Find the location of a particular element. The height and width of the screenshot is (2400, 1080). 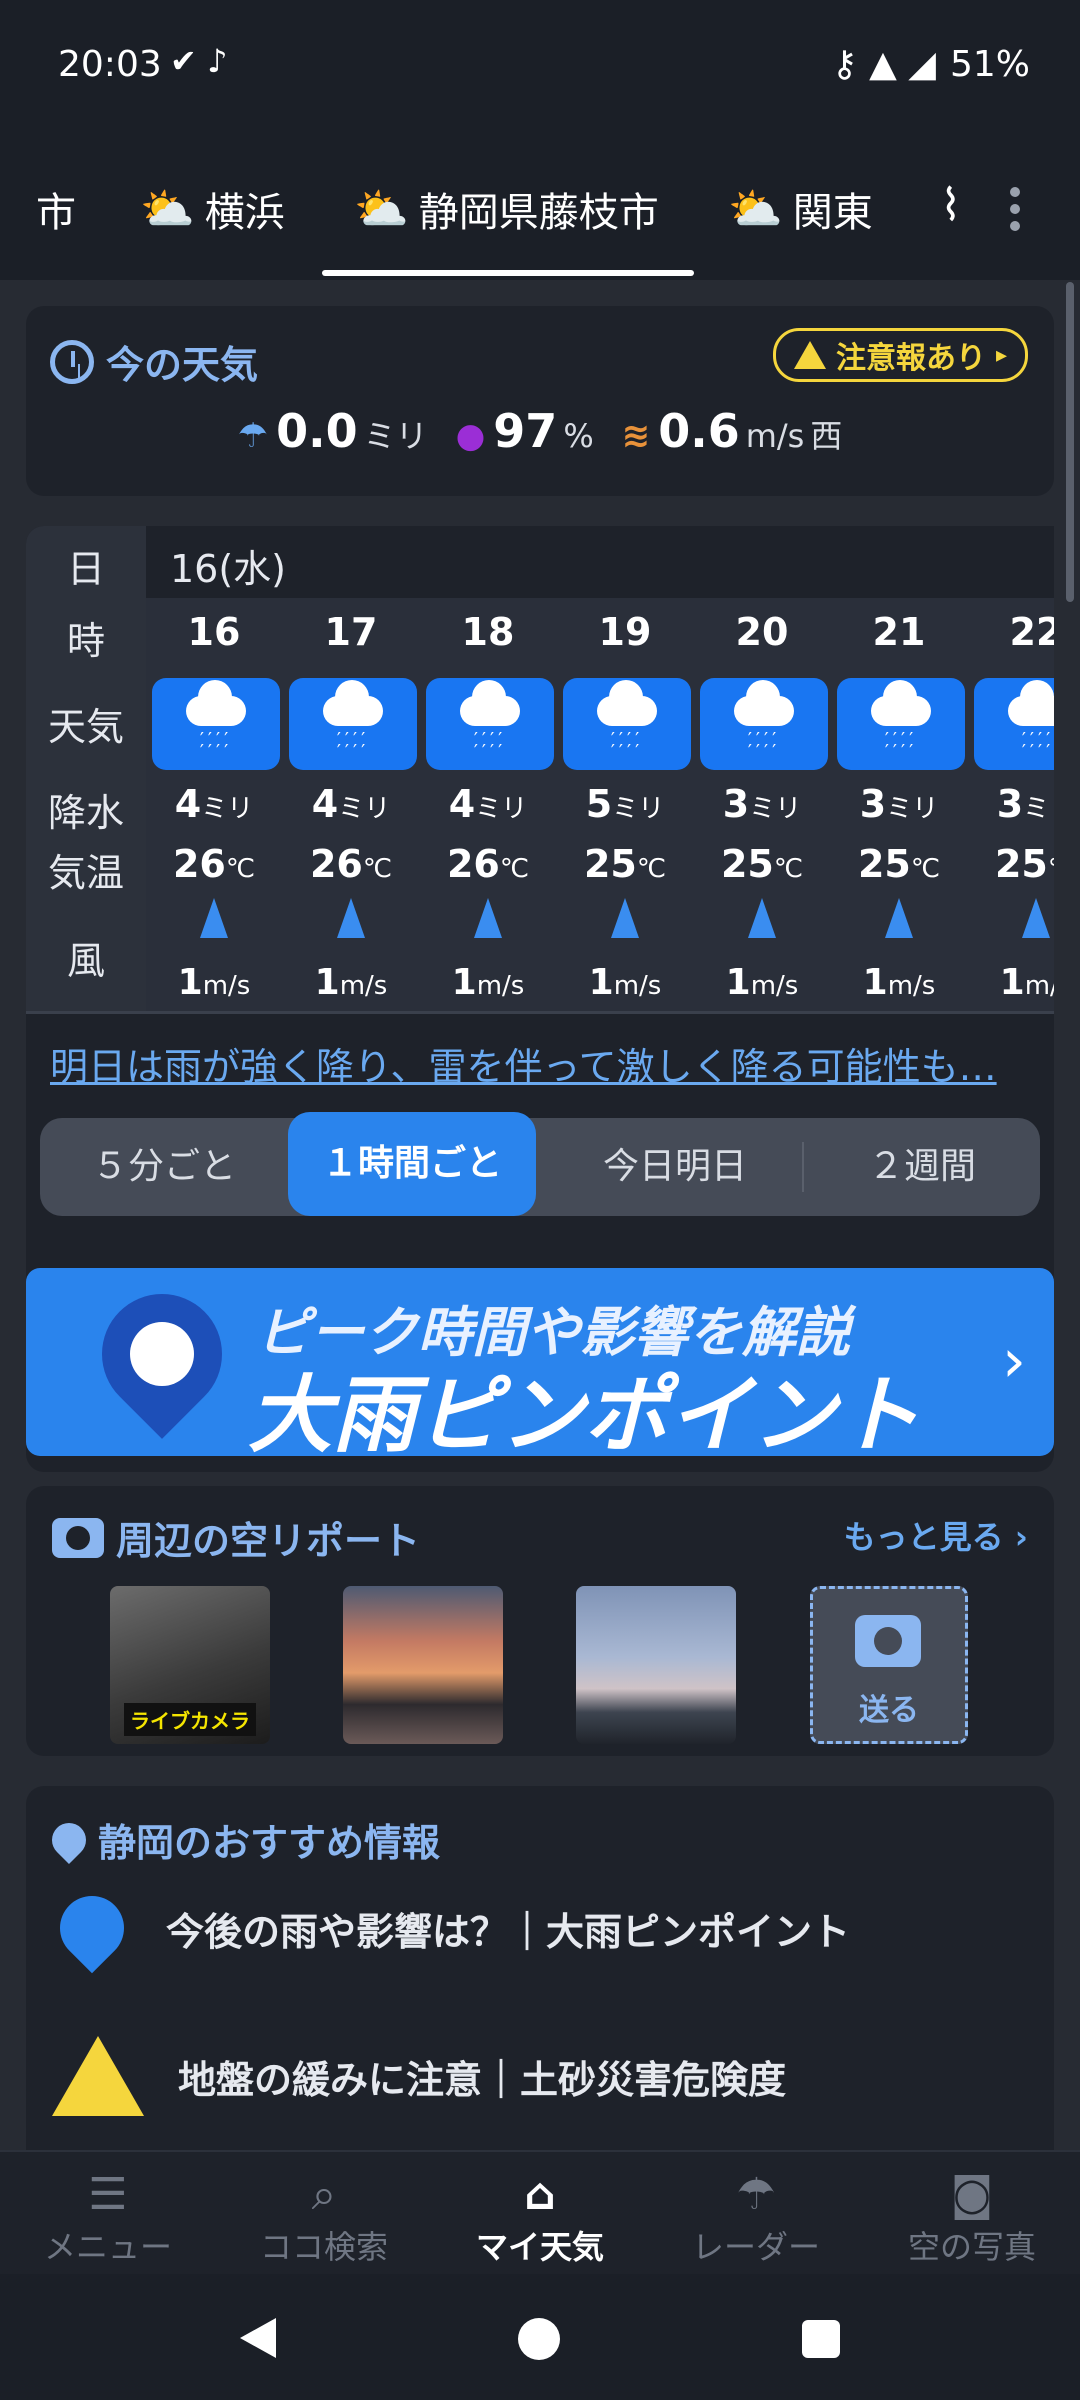

advisory-label: 注意報あり is located at coordinates (910, 358).